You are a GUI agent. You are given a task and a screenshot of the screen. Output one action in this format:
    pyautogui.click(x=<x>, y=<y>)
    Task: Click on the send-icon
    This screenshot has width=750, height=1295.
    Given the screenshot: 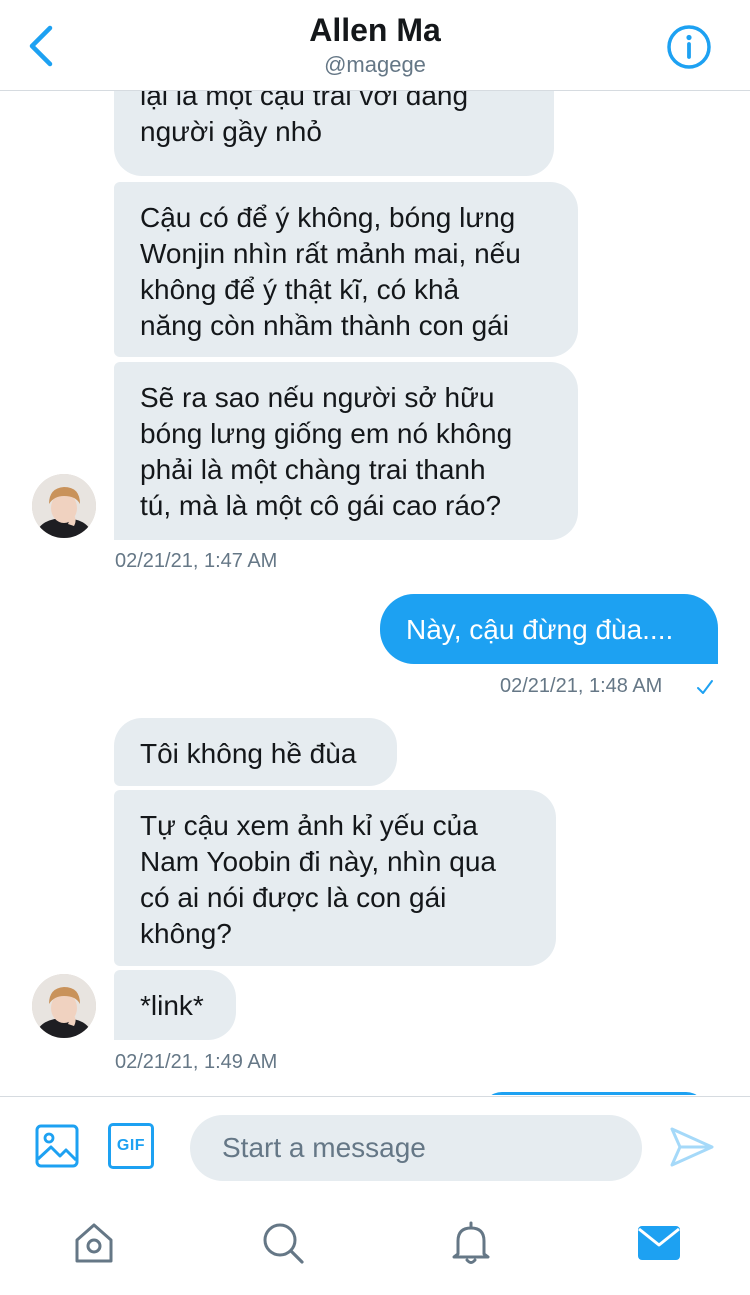 What is the action you would take?
    pyautogui.click(x=692, y=1147)
    